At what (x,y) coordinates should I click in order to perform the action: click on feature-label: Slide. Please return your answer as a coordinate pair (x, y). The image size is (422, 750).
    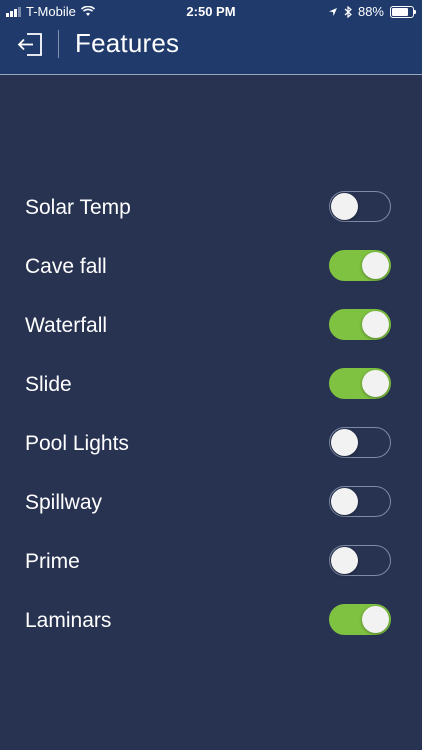
    Looking at the image, I should click on (48, 384).